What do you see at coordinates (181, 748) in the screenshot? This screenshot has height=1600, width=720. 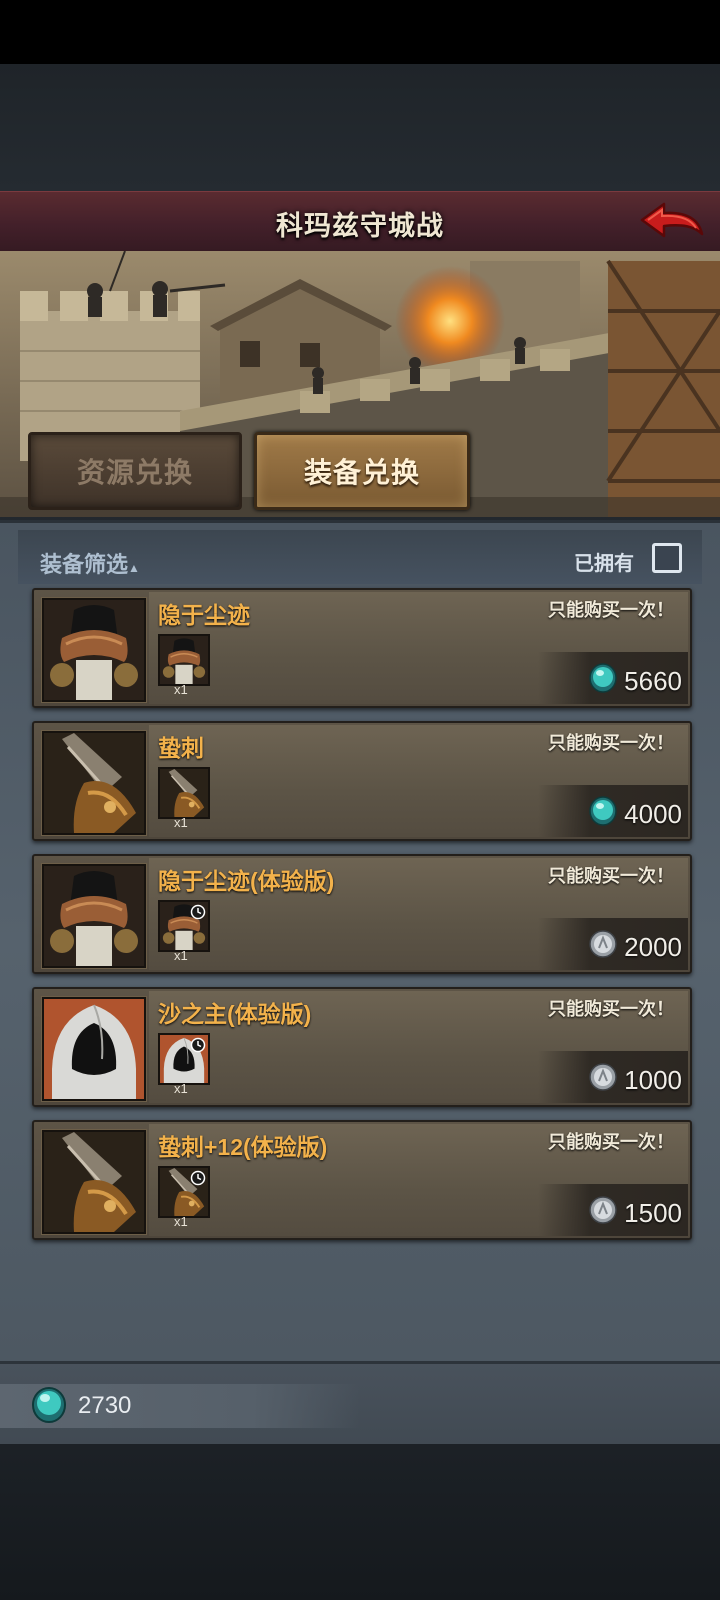 I see `item-name: 蛰刺` at bounding box center [181, 748].